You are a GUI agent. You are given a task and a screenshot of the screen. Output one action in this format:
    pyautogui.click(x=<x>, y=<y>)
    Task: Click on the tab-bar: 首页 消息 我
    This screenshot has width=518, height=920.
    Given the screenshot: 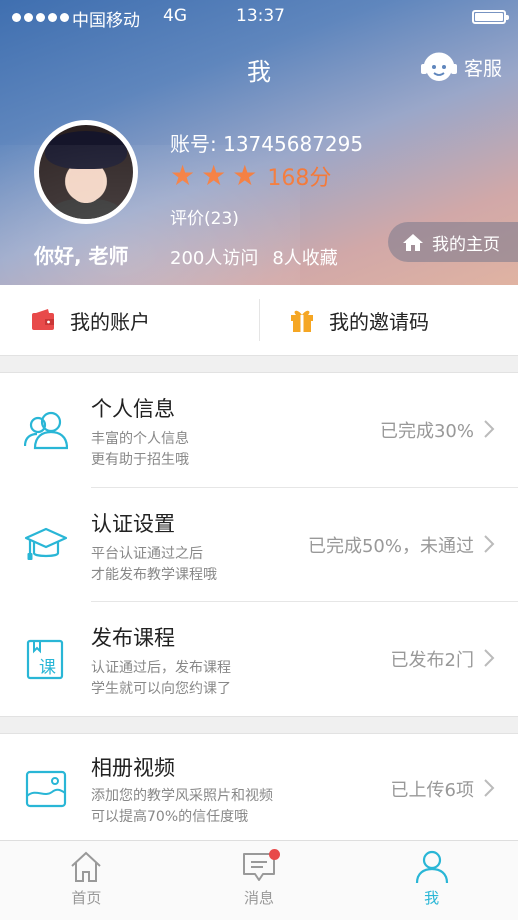 What is the action you would take?
    pyautogui.click(x=259, y=880)
    